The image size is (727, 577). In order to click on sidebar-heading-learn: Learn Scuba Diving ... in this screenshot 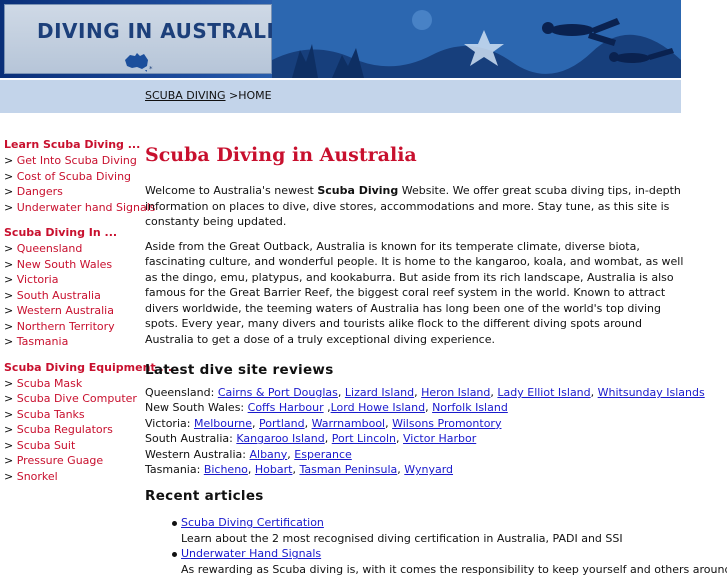, I will do `click(72, 144)`.